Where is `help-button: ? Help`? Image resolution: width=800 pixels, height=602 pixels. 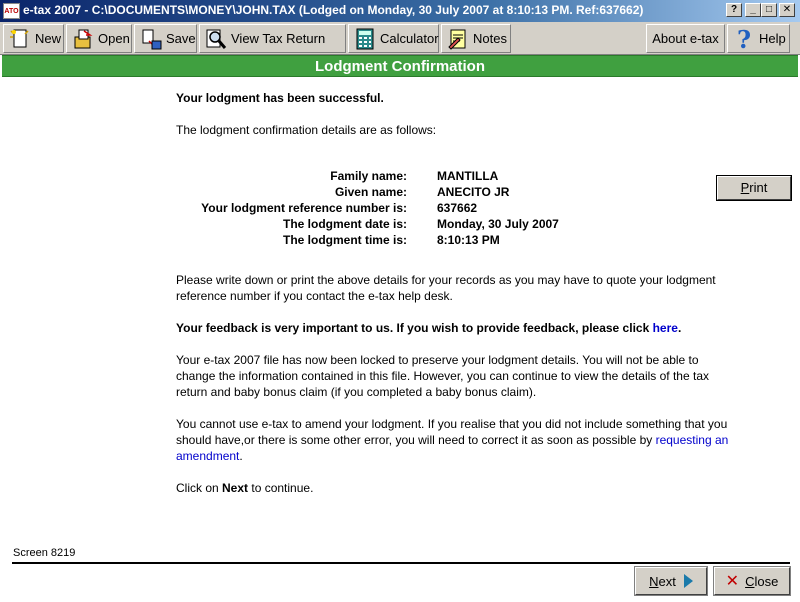
help-button: ? Help is located at coordinates (758, 39).